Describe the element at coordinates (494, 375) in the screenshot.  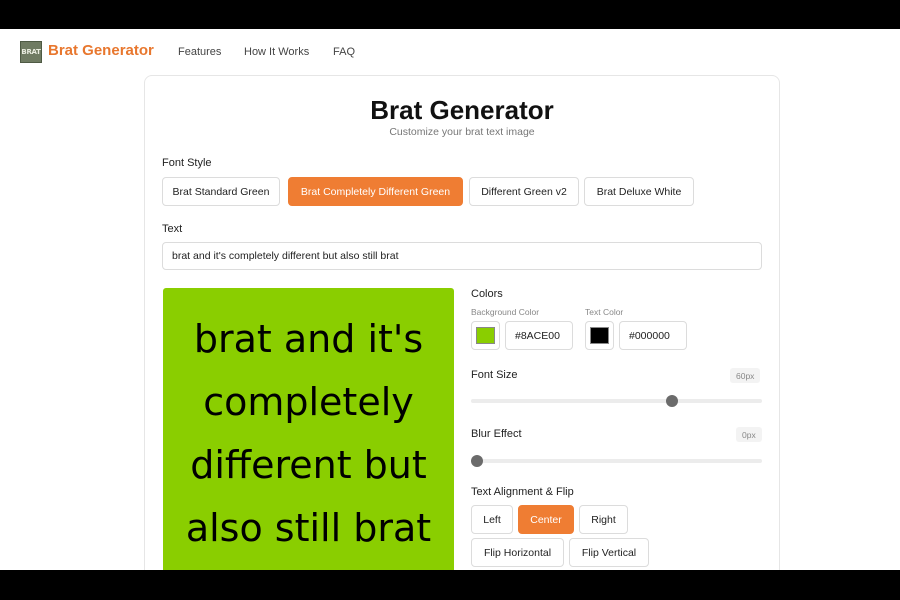
I see `font-size-label: Font Size` at that location.